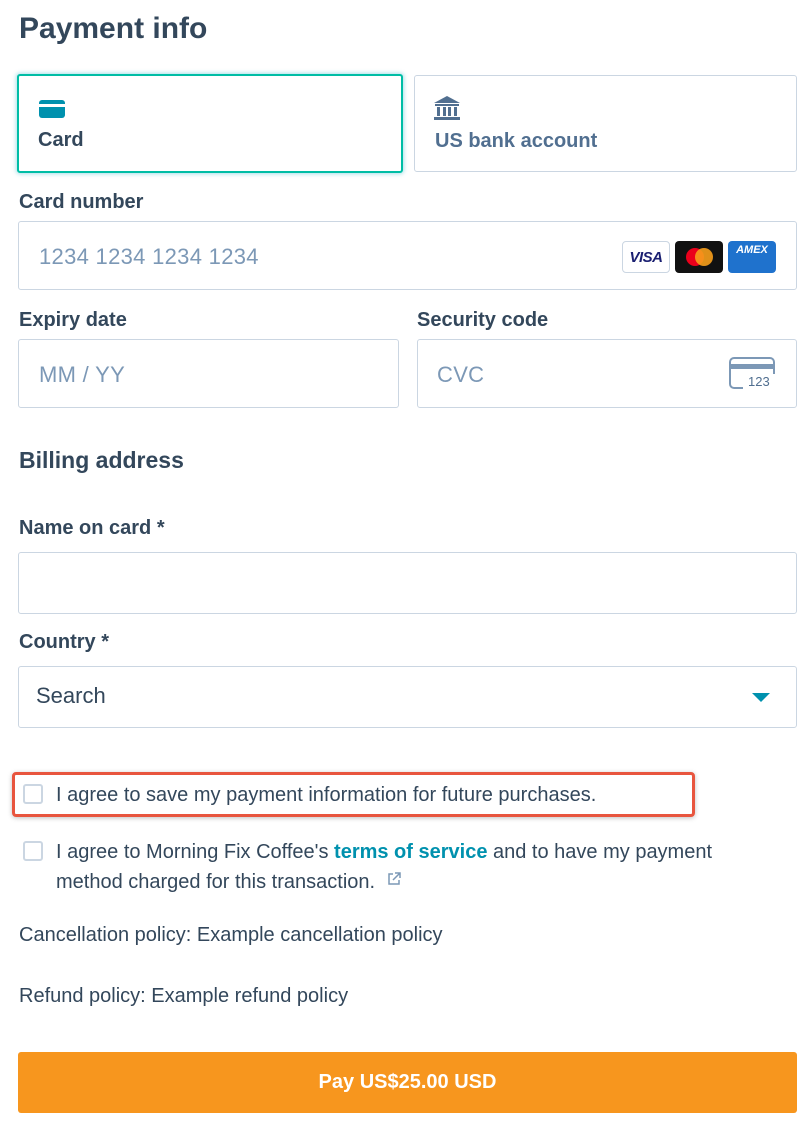  What do you see at coordinates (461, 374) in the screenshot?
I see `cvc-placeholder: CVC` at bounding box center [461, 374].